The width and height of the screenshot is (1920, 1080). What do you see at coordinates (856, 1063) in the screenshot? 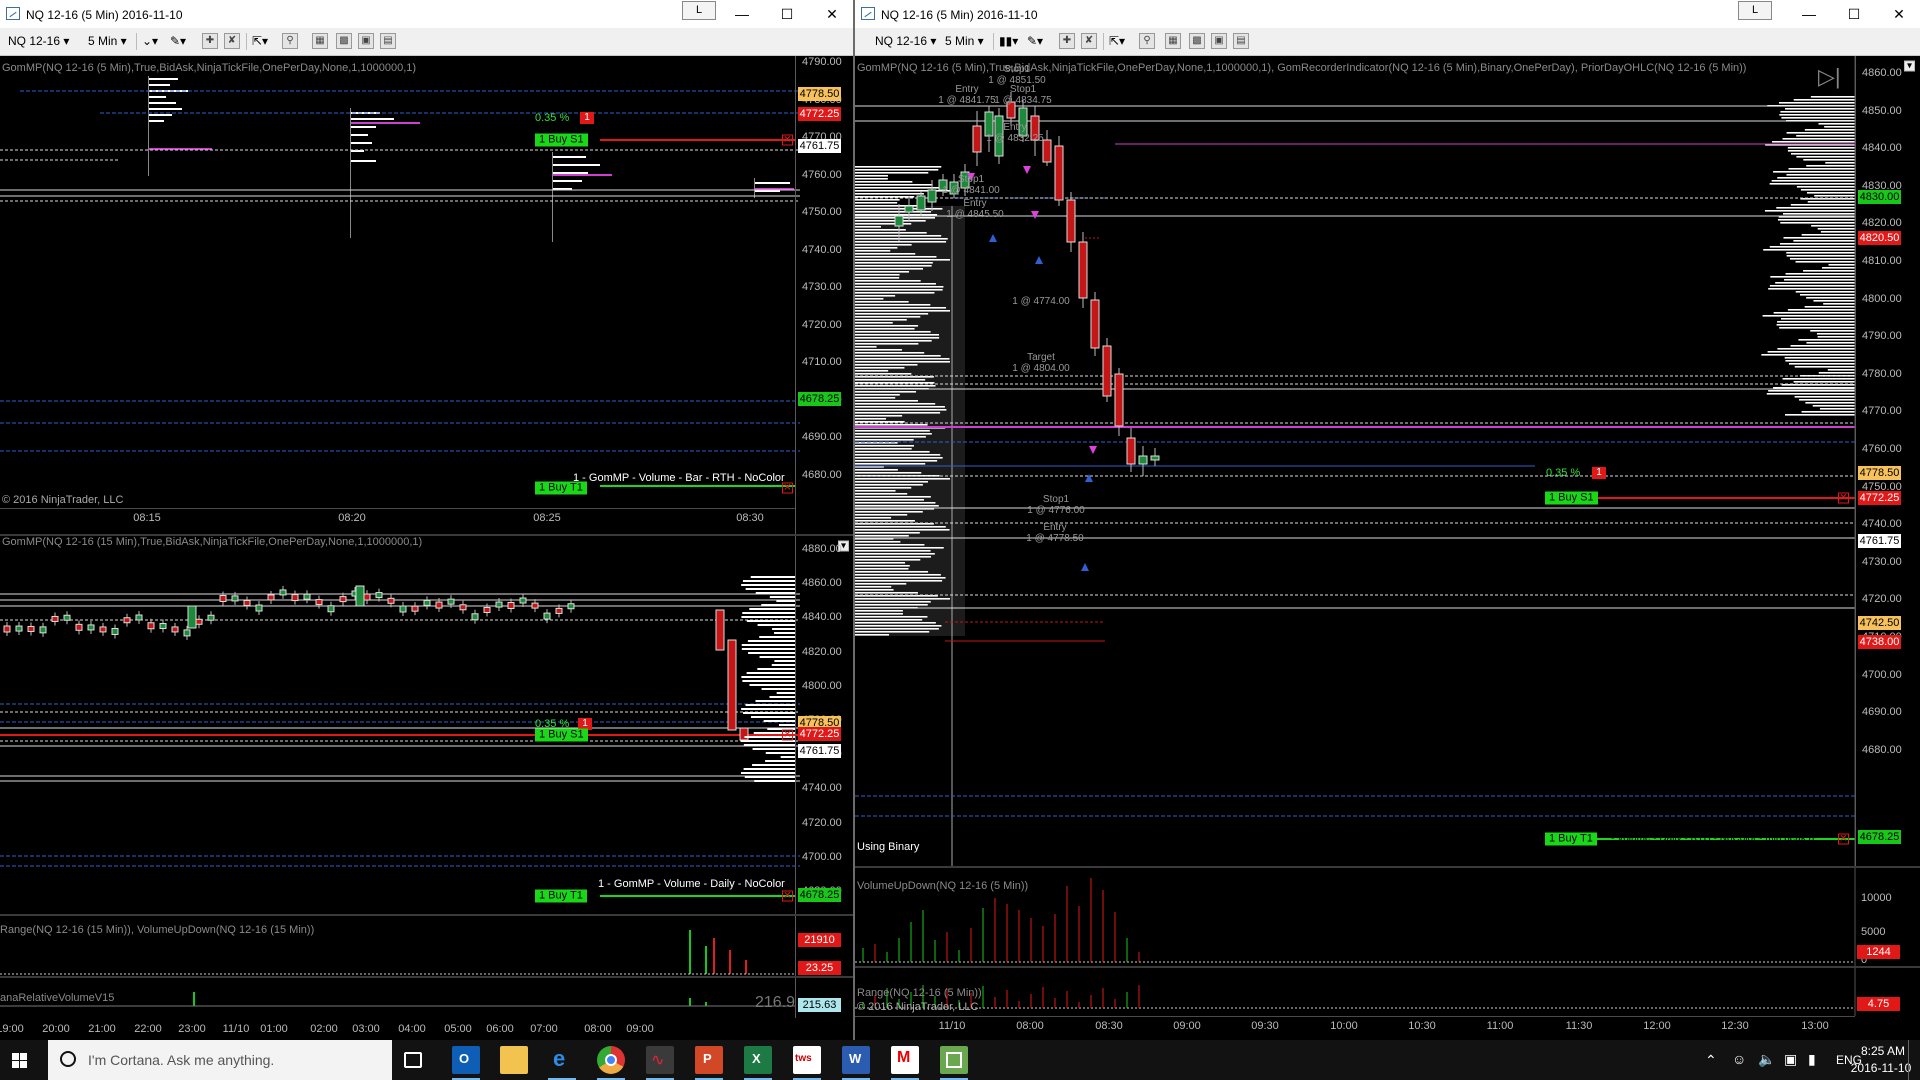
I see `word-icon: W` at bounding box center [856, 1063].